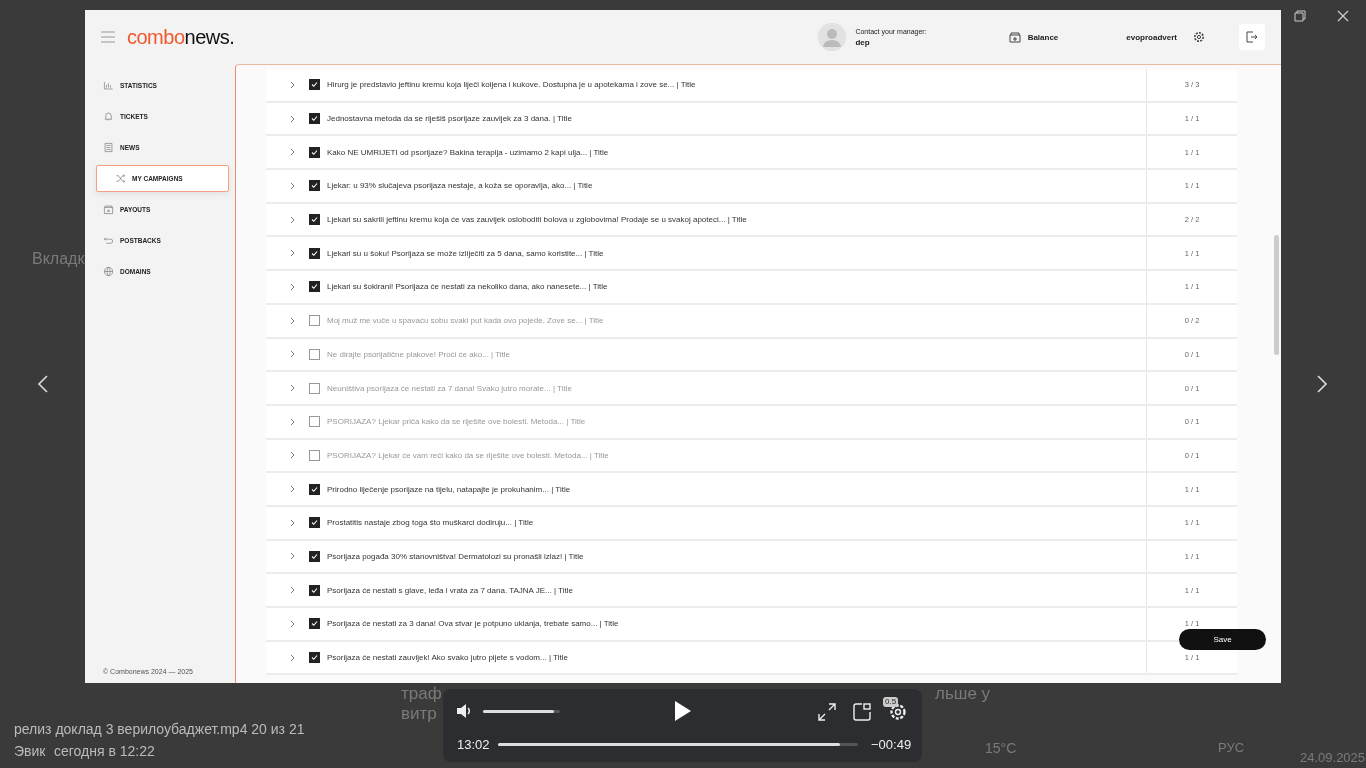  I want to click on manager-name: dep, so click(863, 42).